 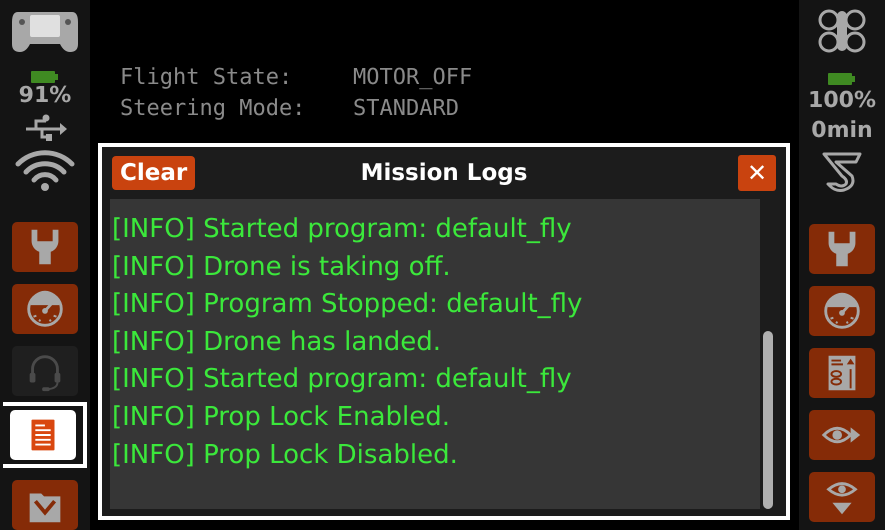 What do you see at coordinates (842, 172) in the screenshot?
I see `race-track-icon` at bounding box center [842, 172].